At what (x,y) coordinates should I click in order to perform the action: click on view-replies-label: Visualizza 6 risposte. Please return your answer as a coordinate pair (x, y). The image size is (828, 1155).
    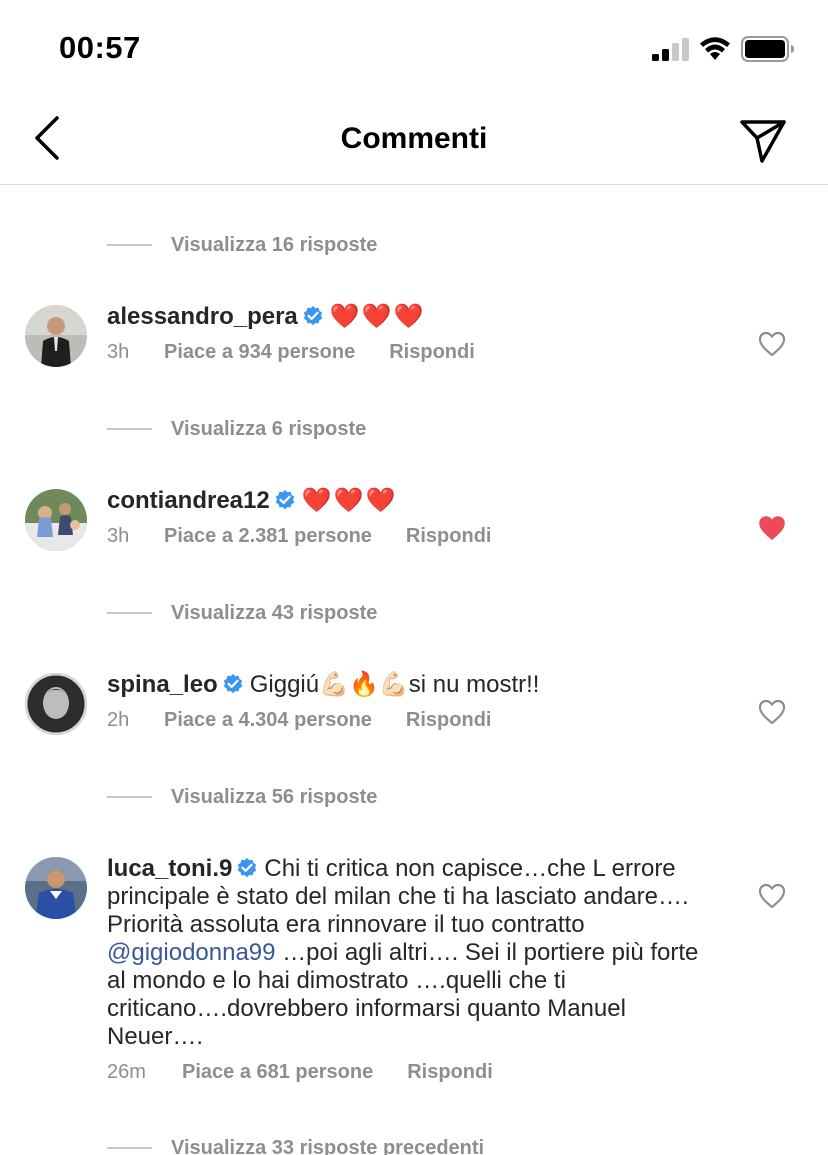
    Looking at the image, I should click on (269, 428).